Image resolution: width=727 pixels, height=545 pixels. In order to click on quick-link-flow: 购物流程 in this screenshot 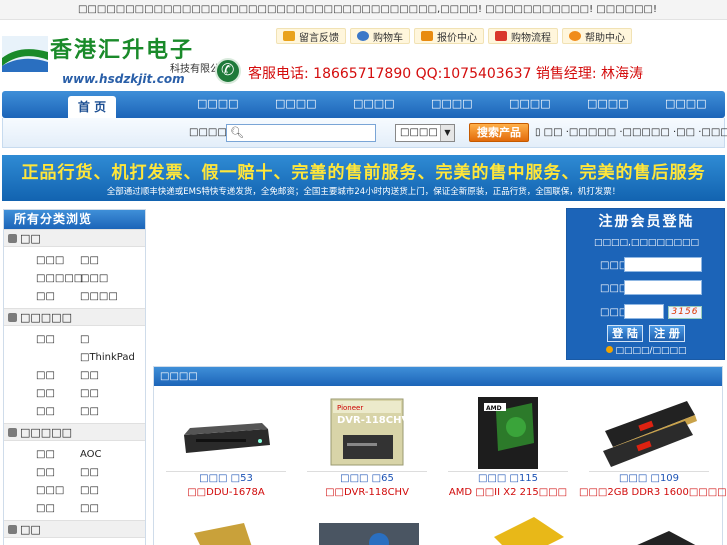, I will do `click(523, 36)`.